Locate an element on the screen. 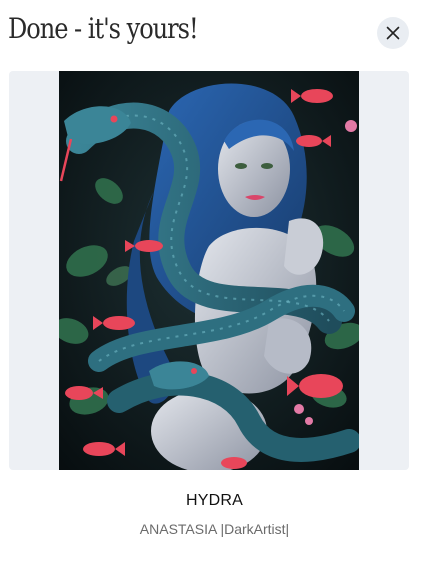  artwork-title: HYDRA is located at coordinates (214, 500).